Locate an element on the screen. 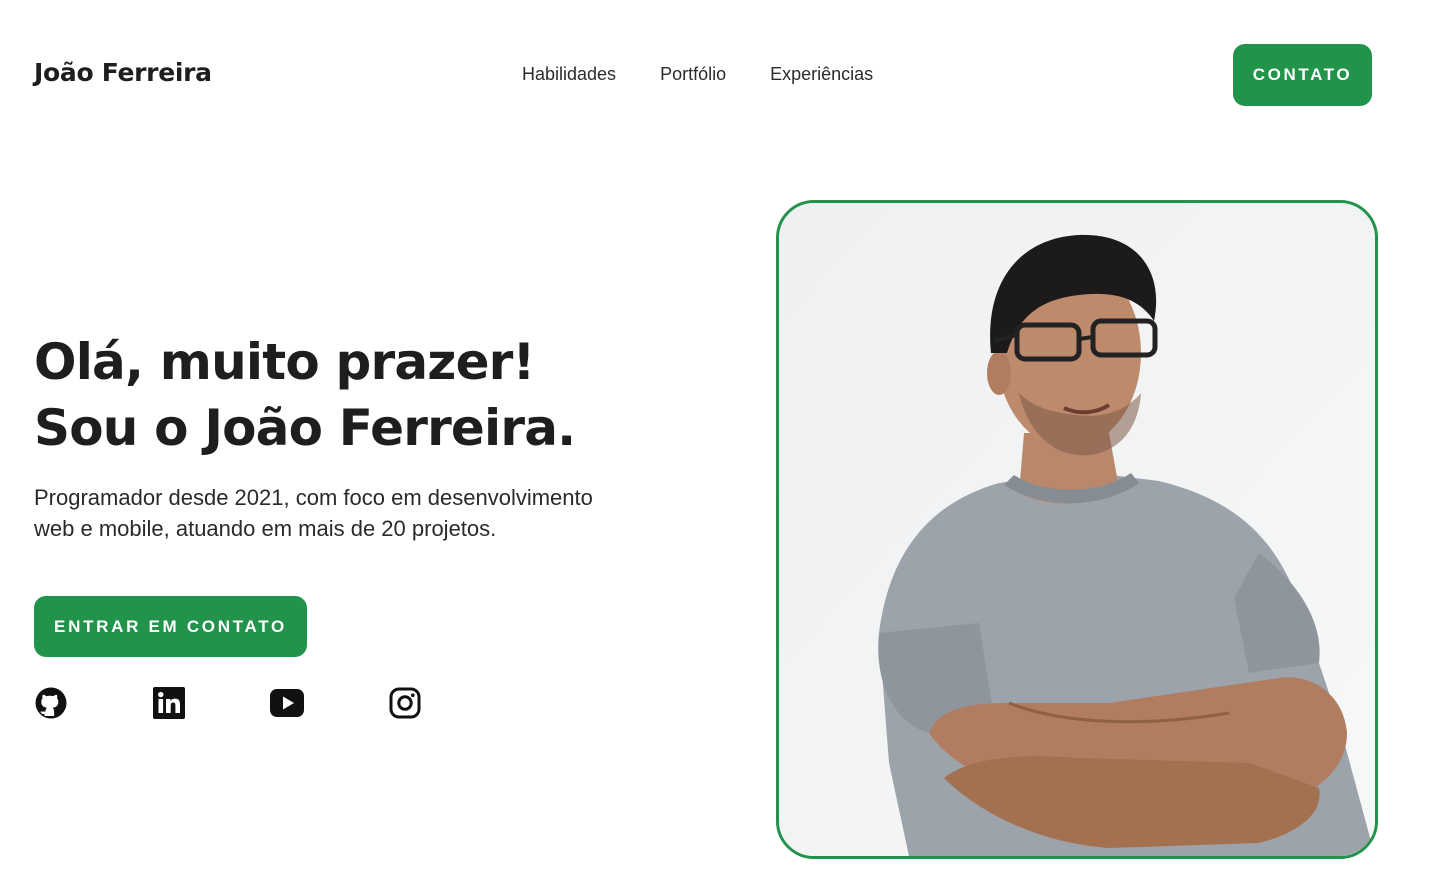  main-nav: Habilidades Portfólio Experiências is located at coordinates (697, 74).